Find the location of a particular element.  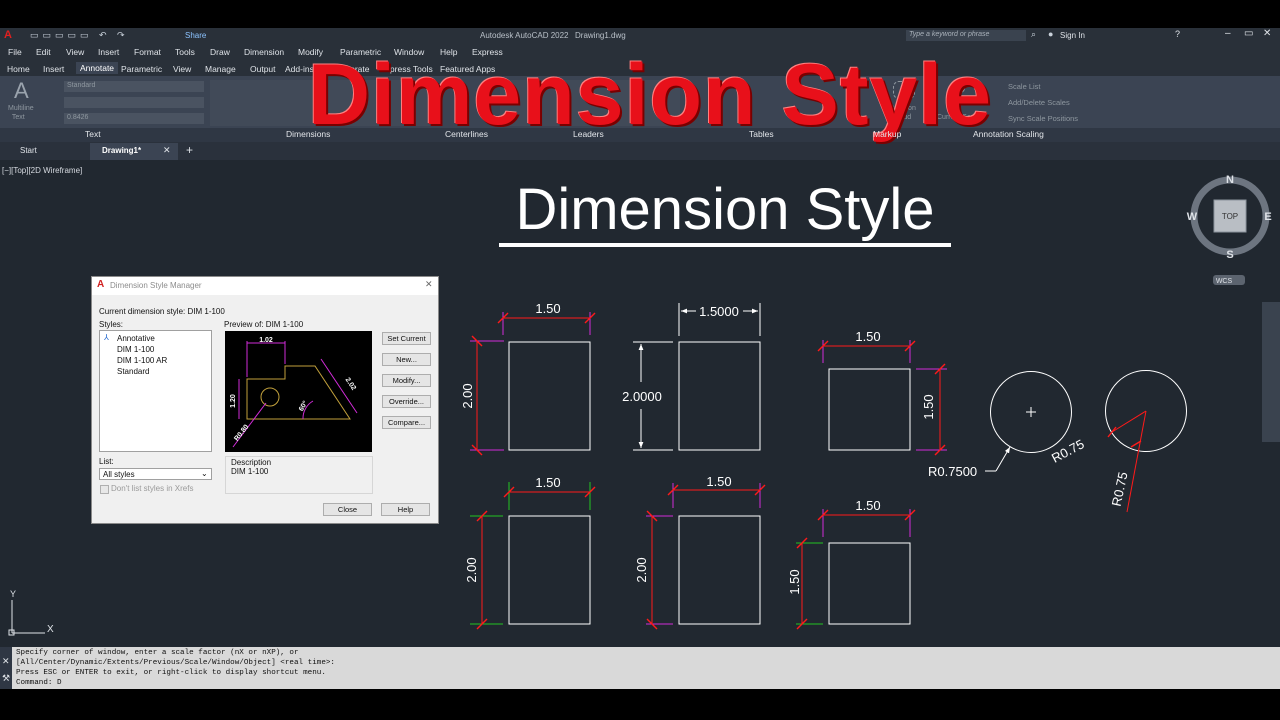

style-item: Standard is located at coordinates (133, 371).